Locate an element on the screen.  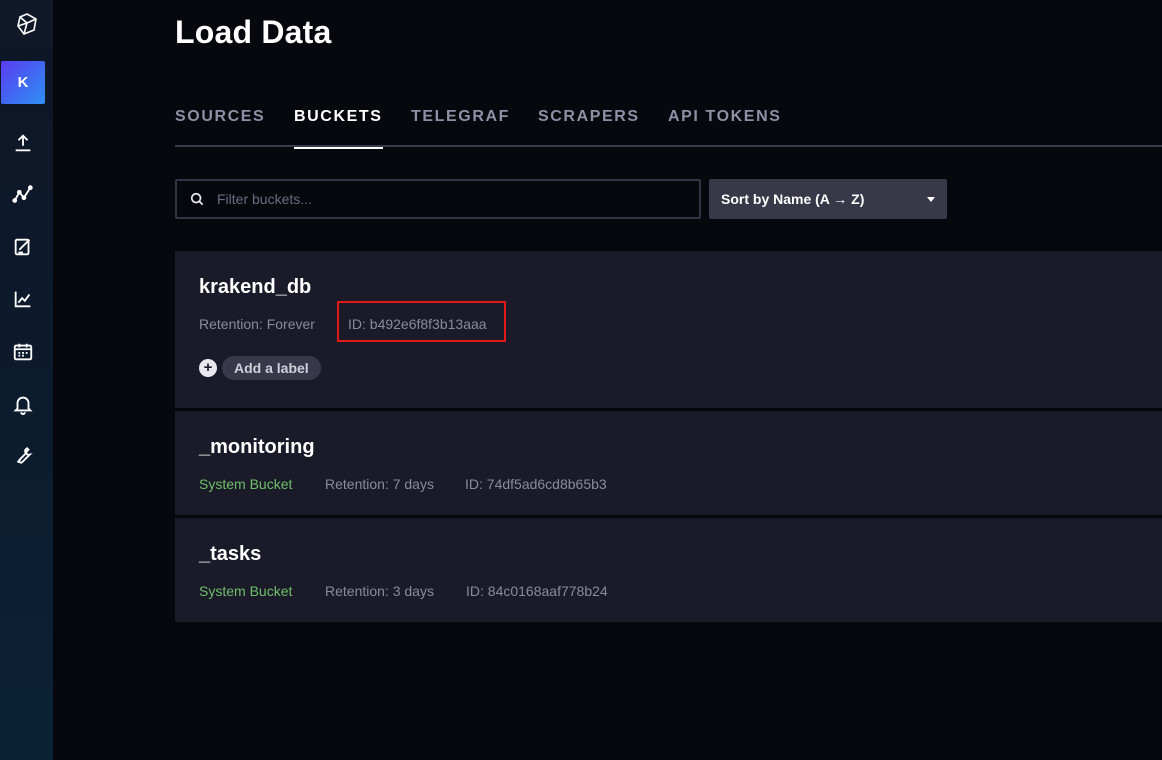
avatar-letter: K is located at coordinates (23, 82).